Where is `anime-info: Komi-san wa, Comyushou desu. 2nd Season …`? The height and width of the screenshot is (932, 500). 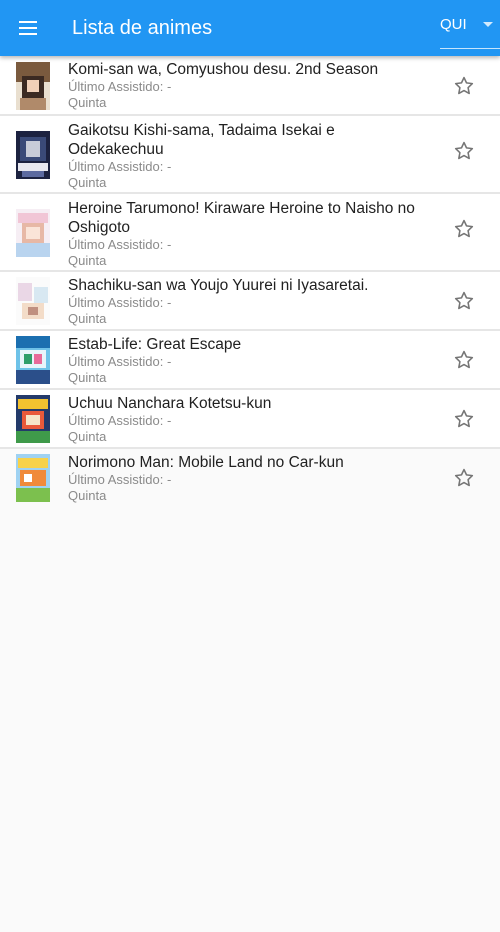 anime-info: Komi-san wa, Comyushou desu. 2nd Season … is located at coordinates (248, 85).